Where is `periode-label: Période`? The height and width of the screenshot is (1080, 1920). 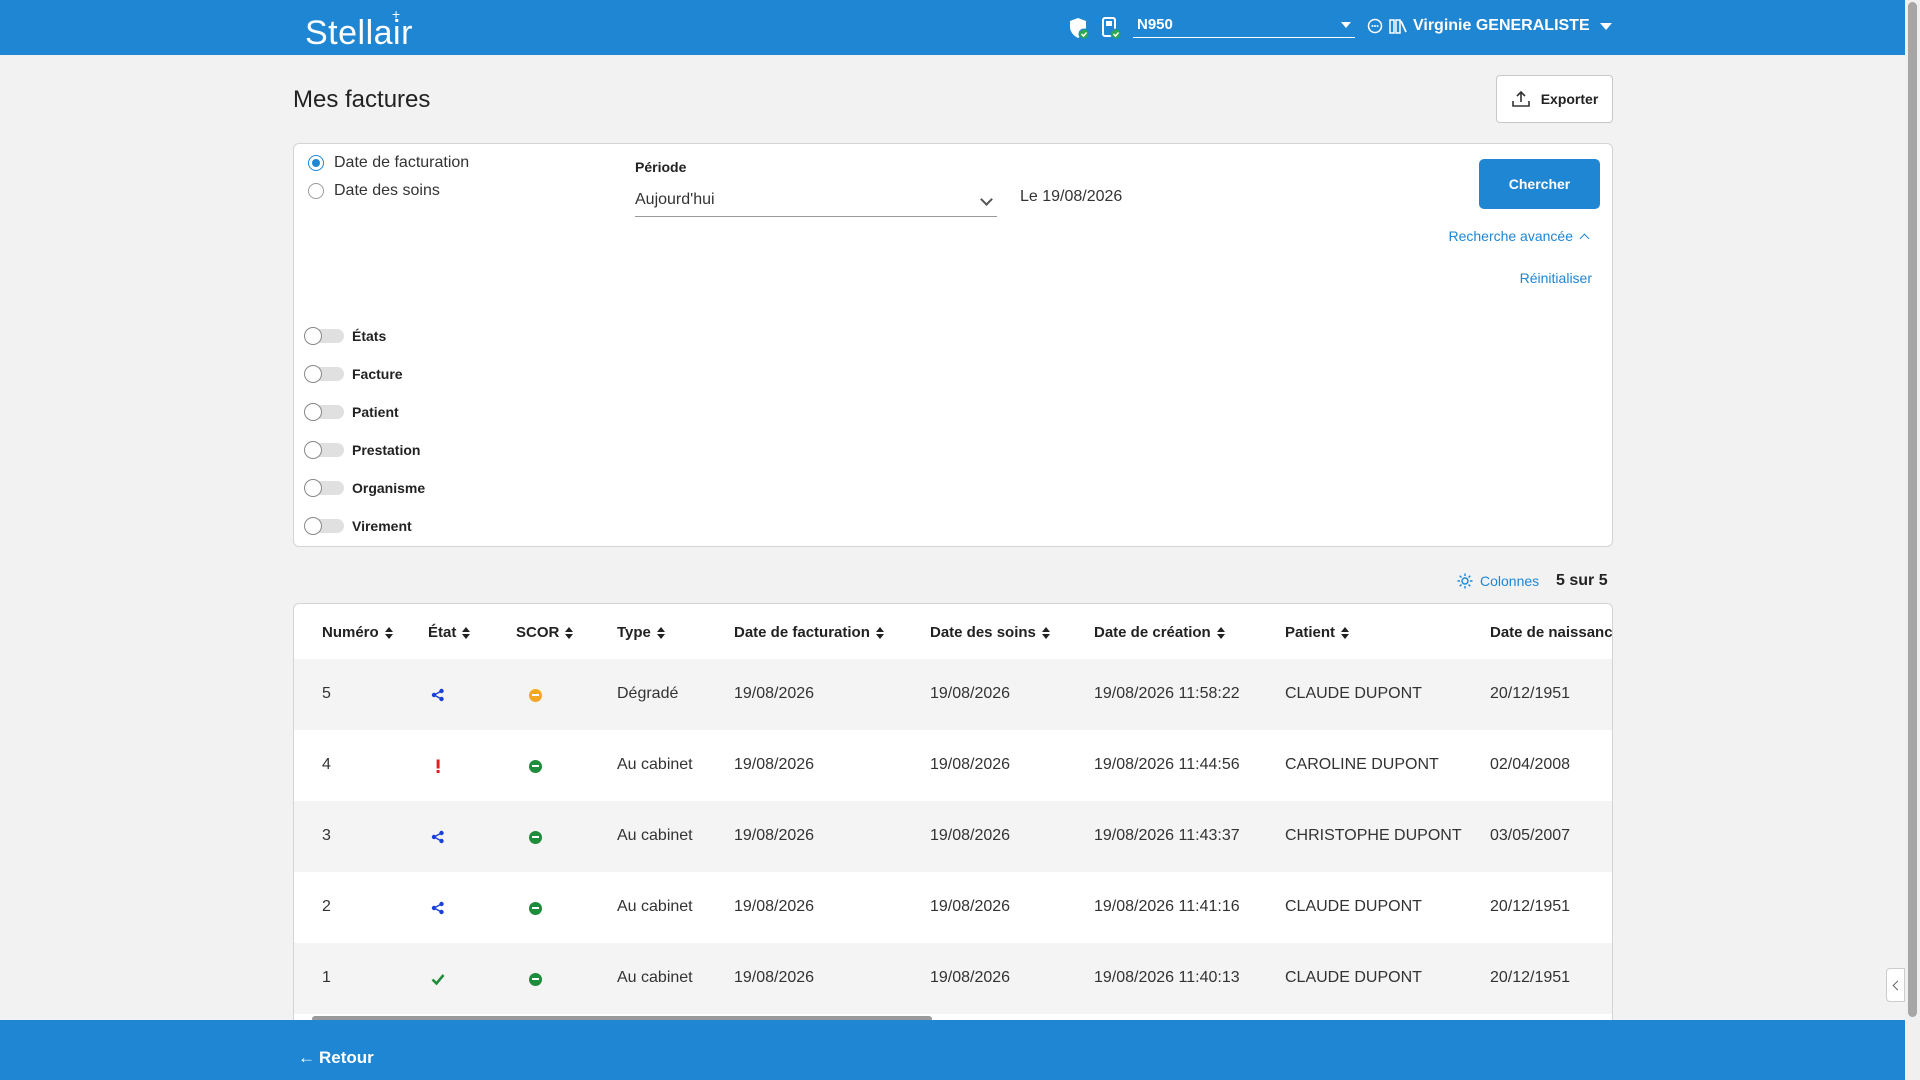 periode-label: Période is located at coordinates (661, 167).